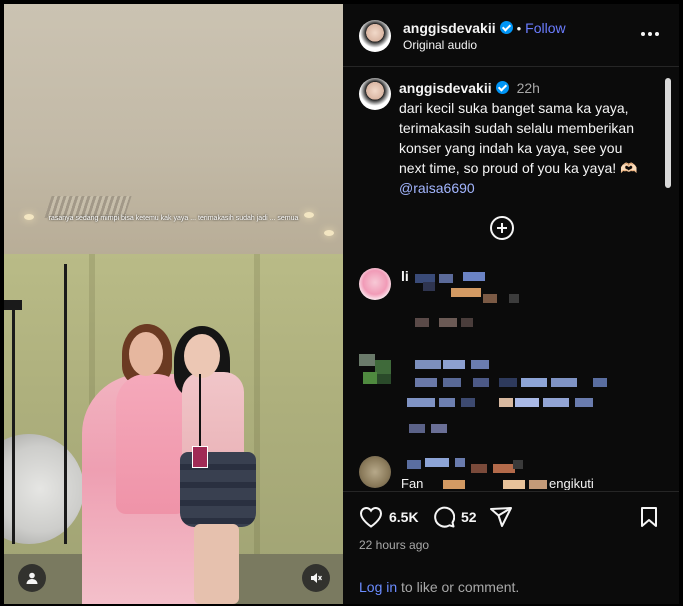 The image size is (683, 606). What do you see at coordinates (545, 28) in the screenshot?
I see `follow-button: Follow` at bounding box center [545, 28].